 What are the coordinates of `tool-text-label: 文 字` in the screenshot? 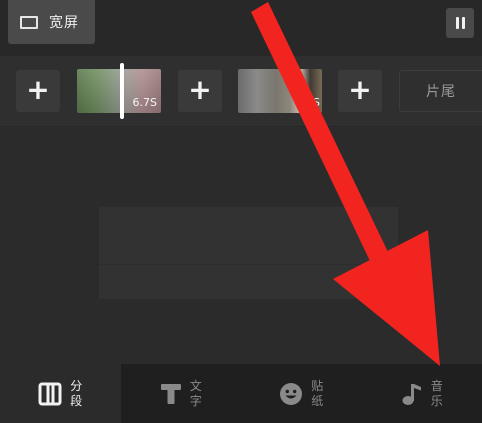 It's located at (196, 394).